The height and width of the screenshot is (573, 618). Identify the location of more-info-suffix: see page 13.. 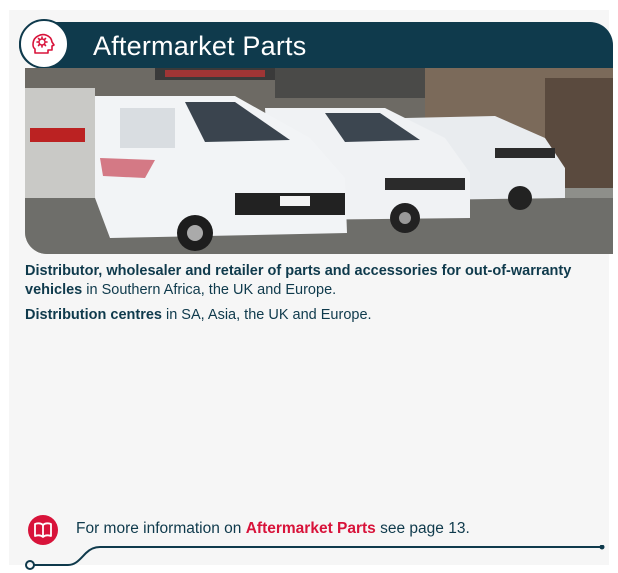
(422, 528).